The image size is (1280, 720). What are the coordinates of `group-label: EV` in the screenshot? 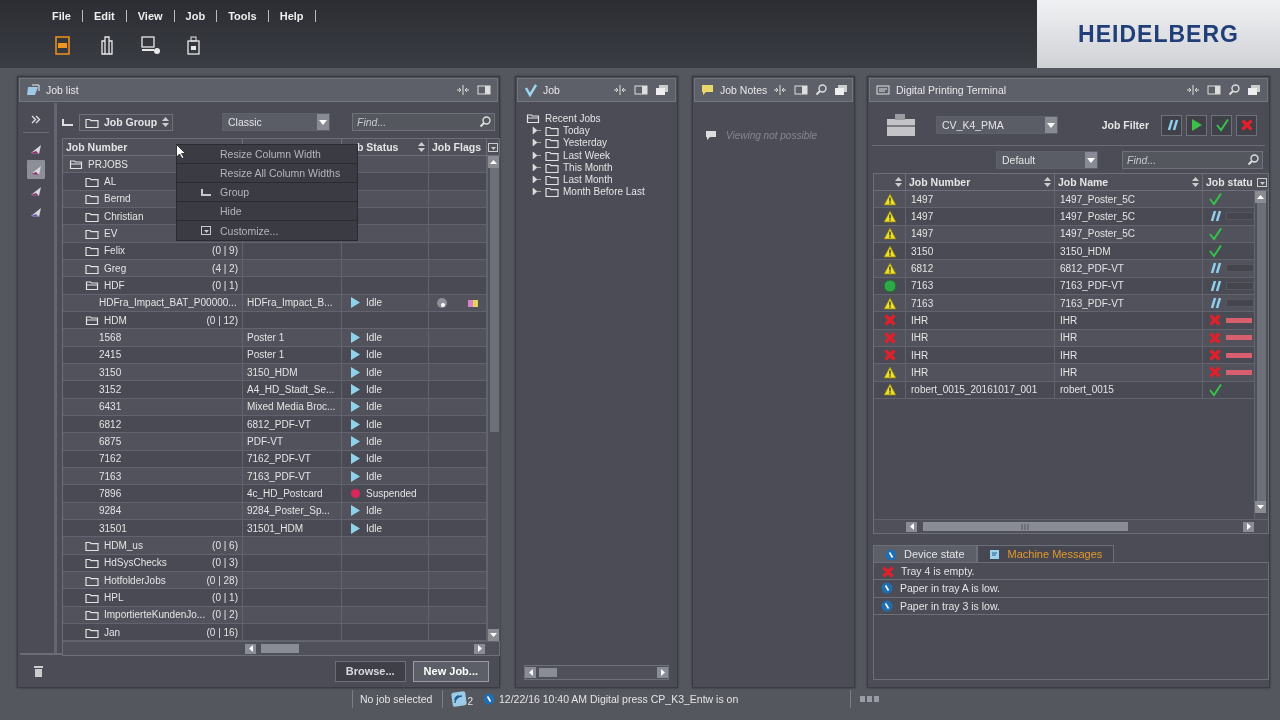 It's located at (111, 233).